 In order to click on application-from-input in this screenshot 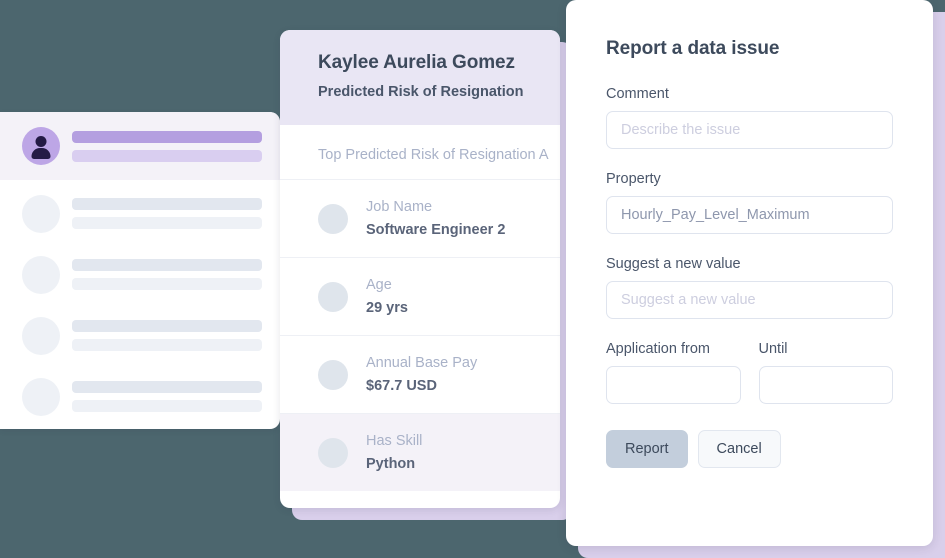, I will do `click(673, 385)`.